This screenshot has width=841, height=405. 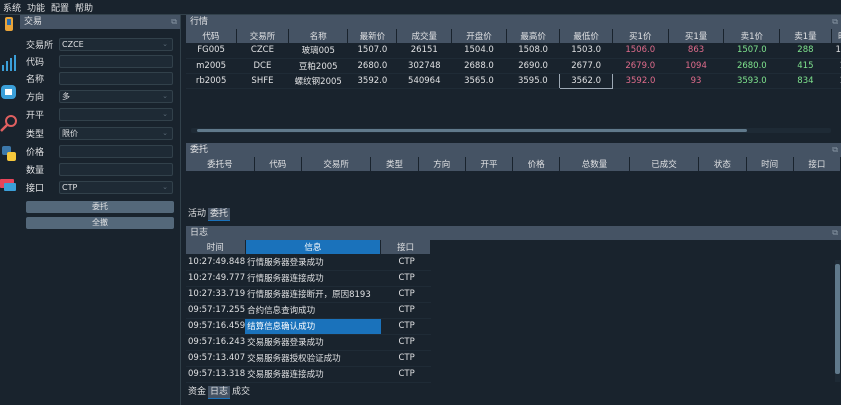 I want to click on log-row: 10:27:49.777 行情服务器连接成功 CTP, so click(x=308, y=278).